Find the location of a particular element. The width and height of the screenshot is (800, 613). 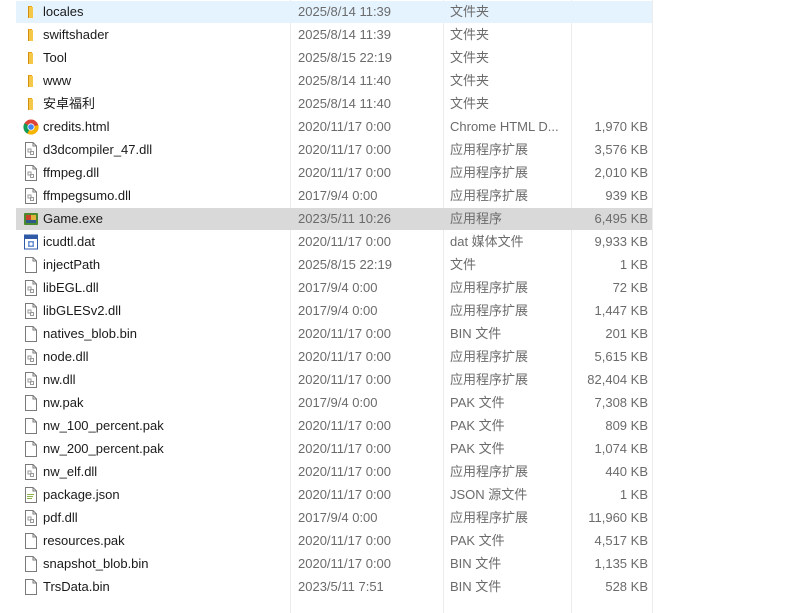

file-name: nw.pak is located at coordinates (63, 402).